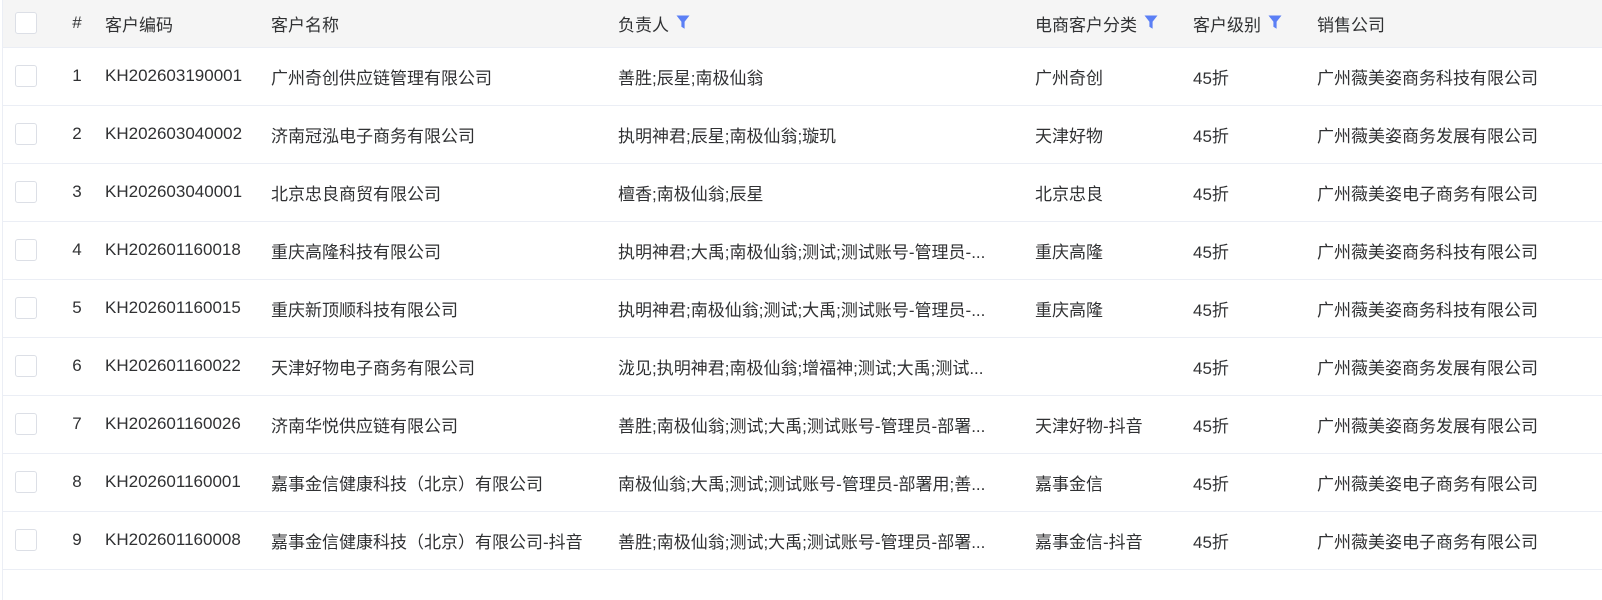  I want to click on customer-code: KH202601160008, so click(188, 540).